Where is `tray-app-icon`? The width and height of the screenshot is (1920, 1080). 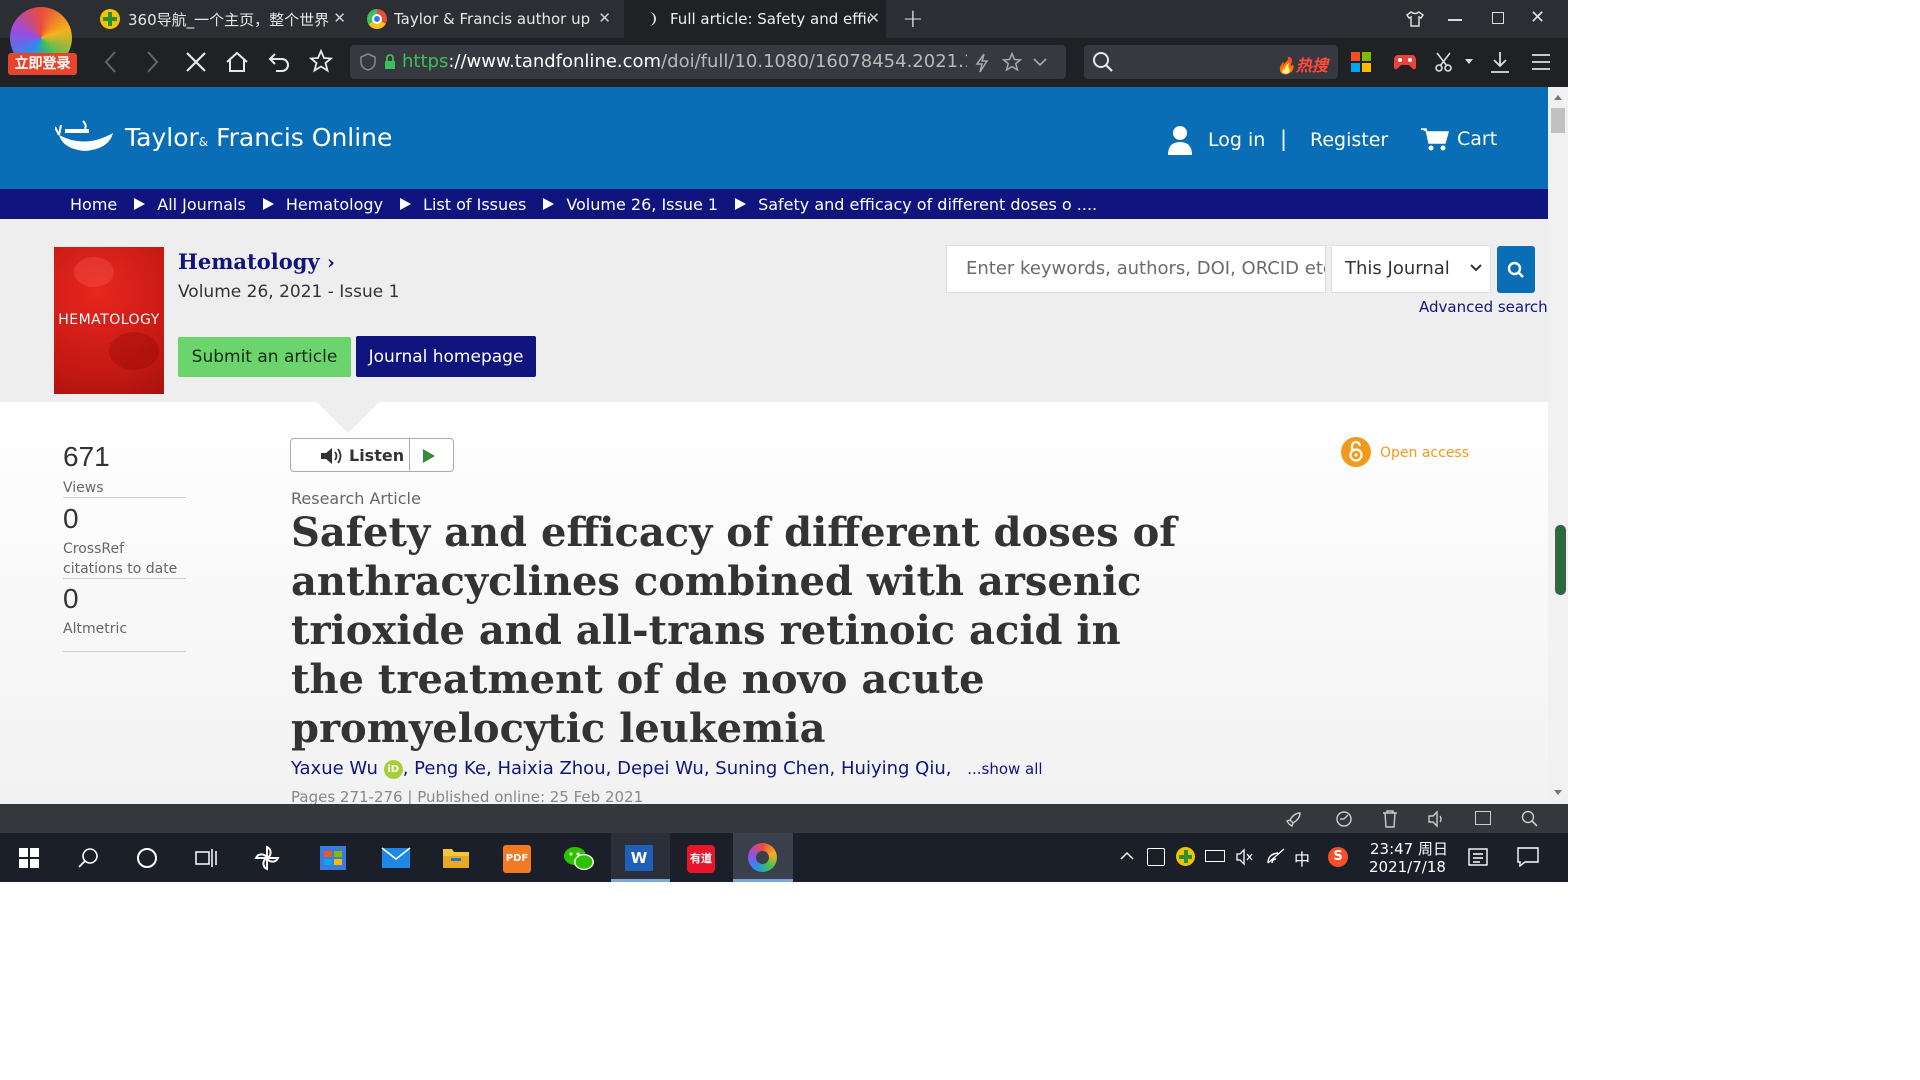 tray-app-icon is located at coordinates (1156, 857).